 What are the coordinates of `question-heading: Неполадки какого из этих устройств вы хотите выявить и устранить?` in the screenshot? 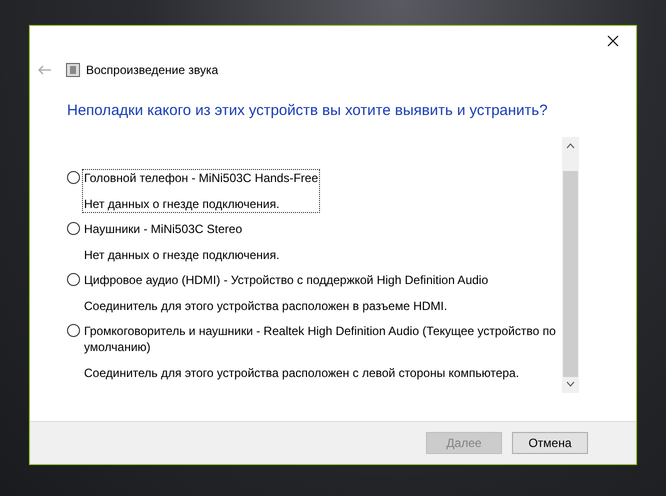 It's located at (307, 110).